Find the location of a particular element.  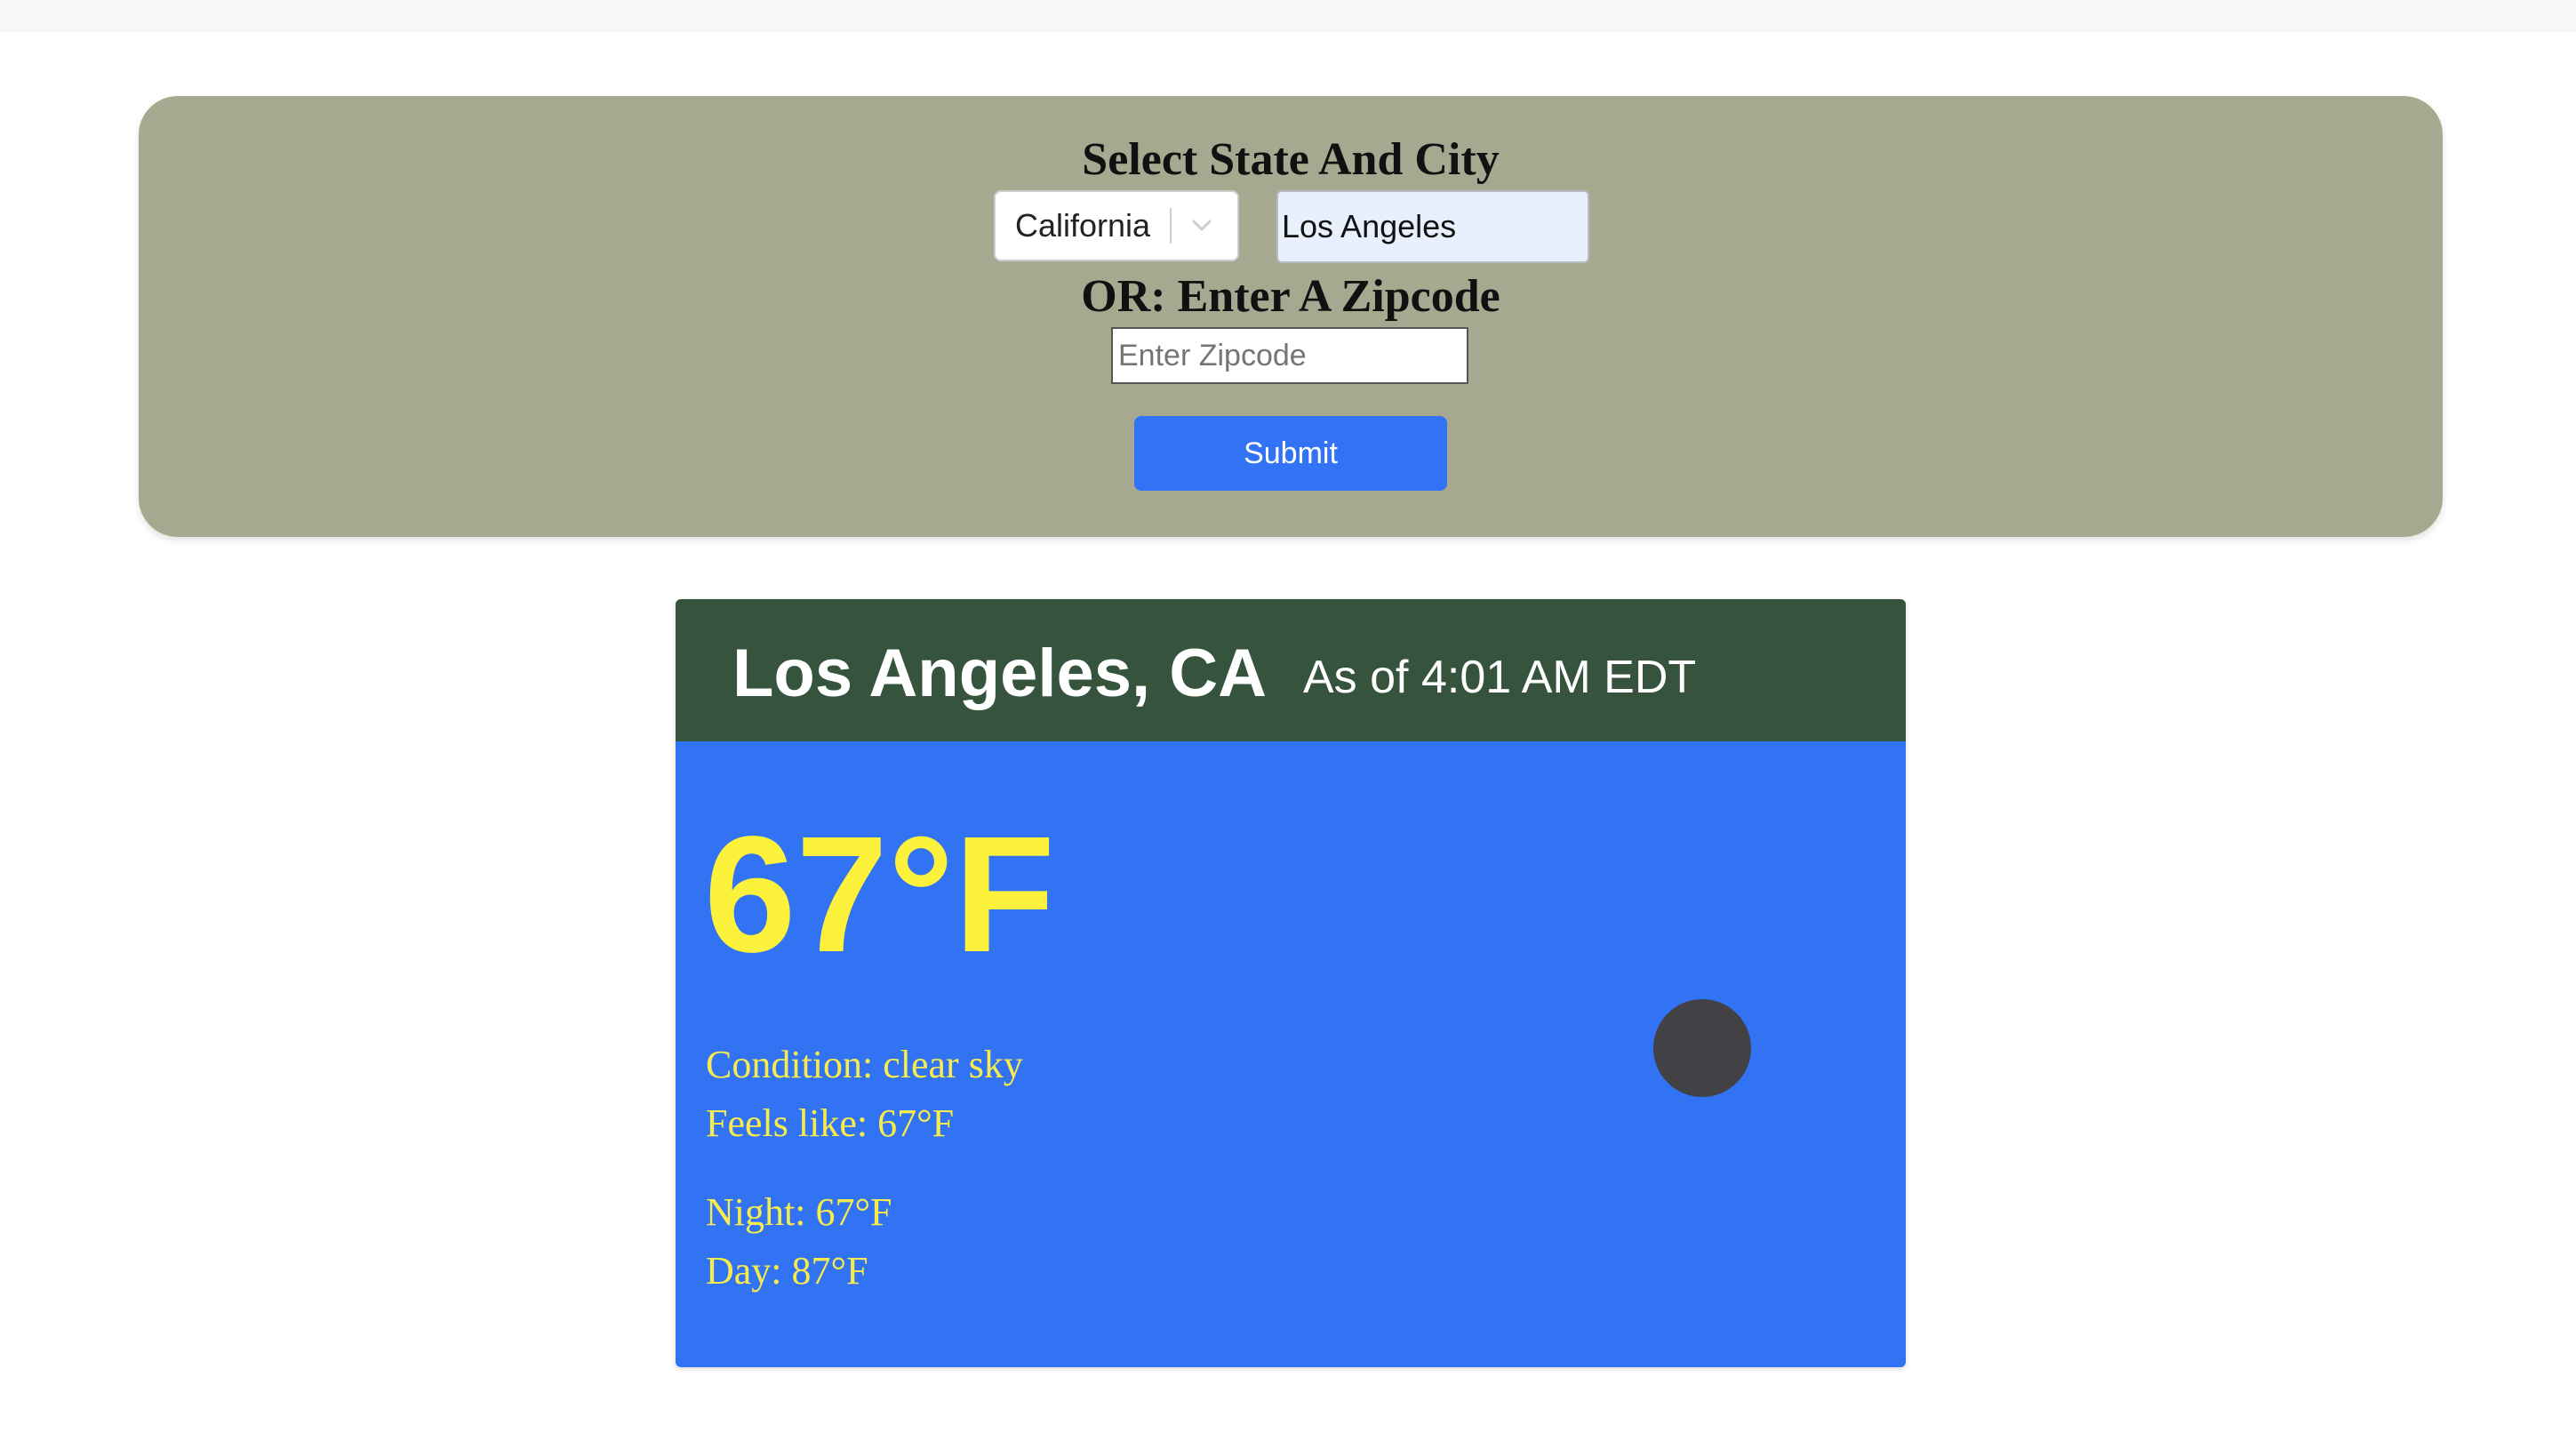

updated-time: As of 4:01 AM EDT is located at coordinates (1500, 677).